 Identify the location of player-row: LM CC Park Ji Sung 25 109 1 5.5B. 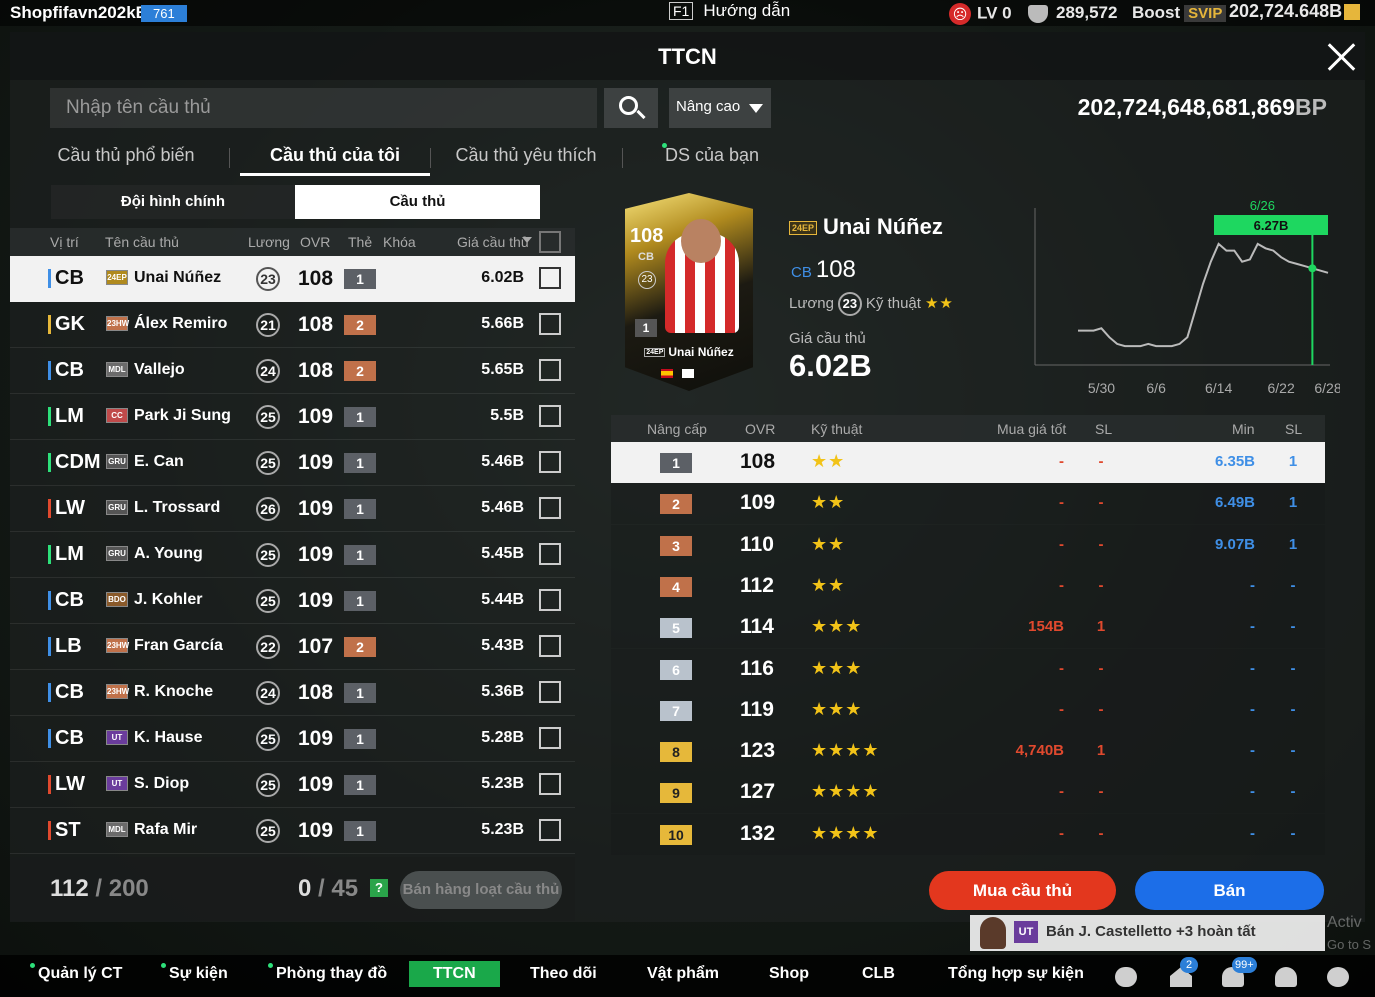
(292, 417).